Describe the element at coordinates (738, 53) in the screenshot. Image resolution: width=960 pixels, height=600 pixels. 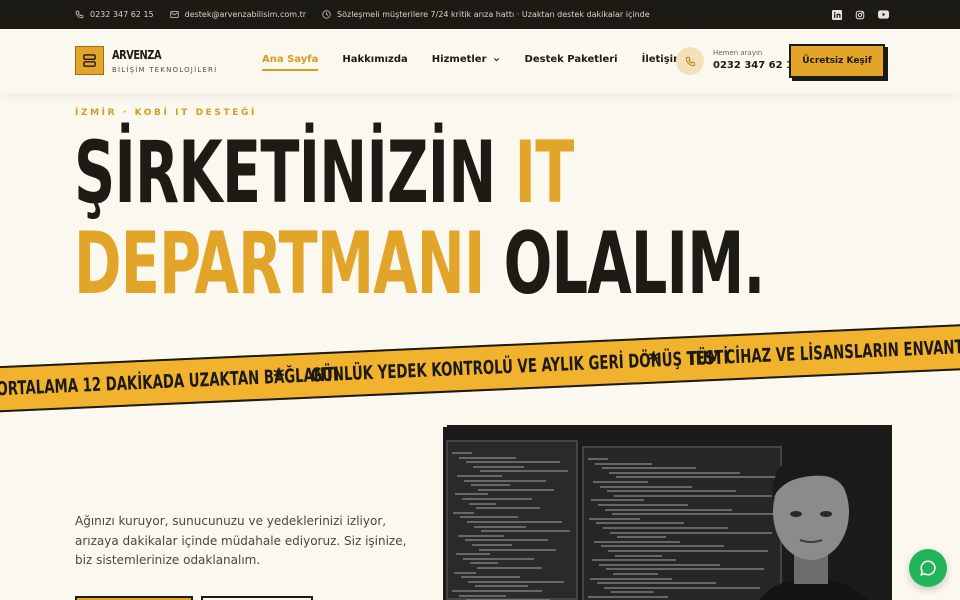
I see `call-label: Hemen arayın` at that location.